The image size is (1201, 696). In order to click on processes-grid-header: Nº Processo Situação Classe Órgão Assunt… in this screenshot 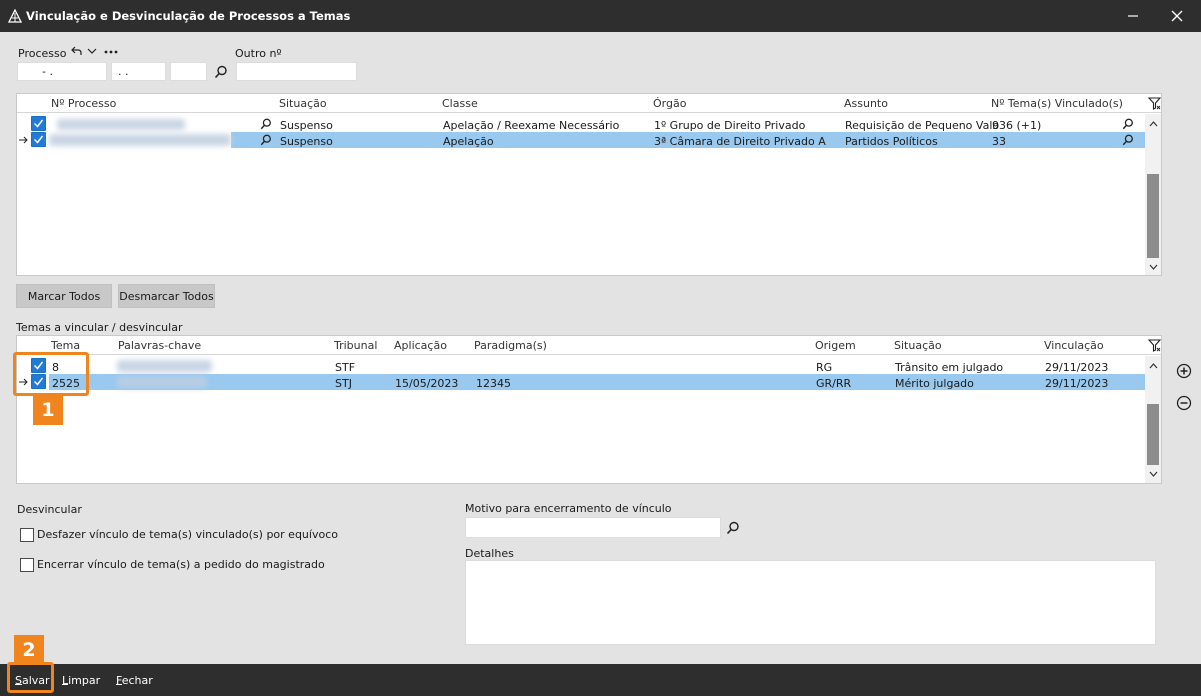, I will do `click(589, 103)`.